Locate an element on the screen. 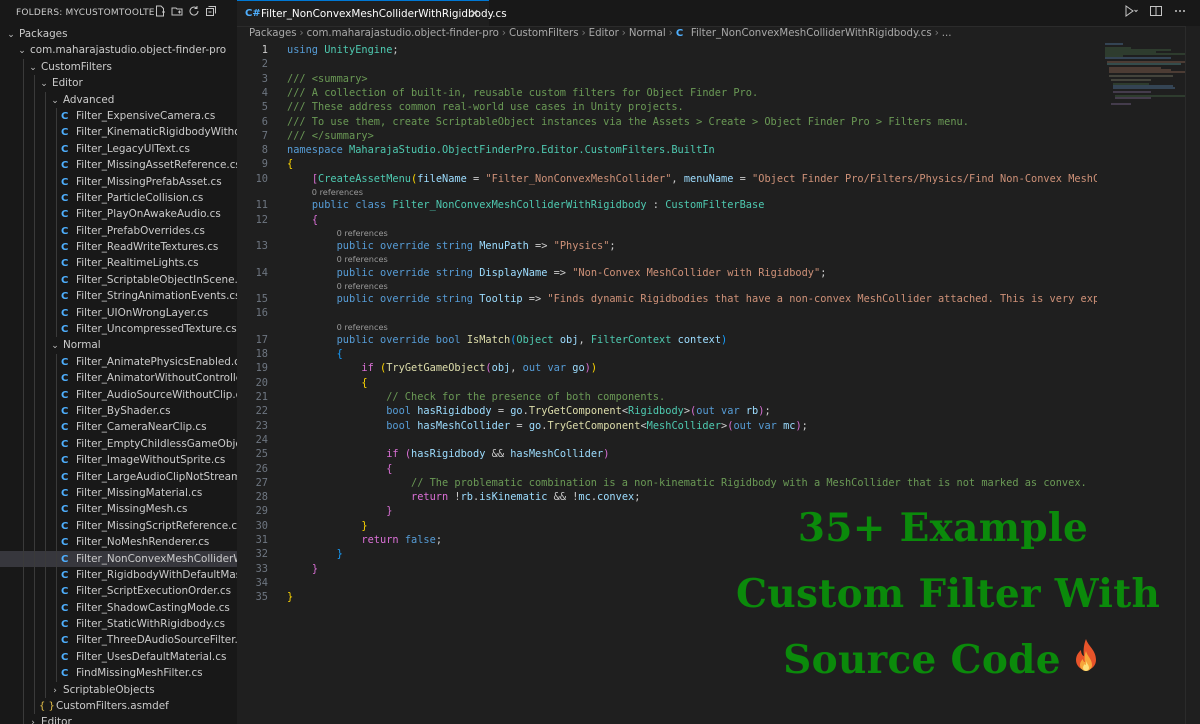 The image size is (1200, 724). tree-file-item: C Filter_MissingPrefabAsset.cs is located at coordinates (118, 181).